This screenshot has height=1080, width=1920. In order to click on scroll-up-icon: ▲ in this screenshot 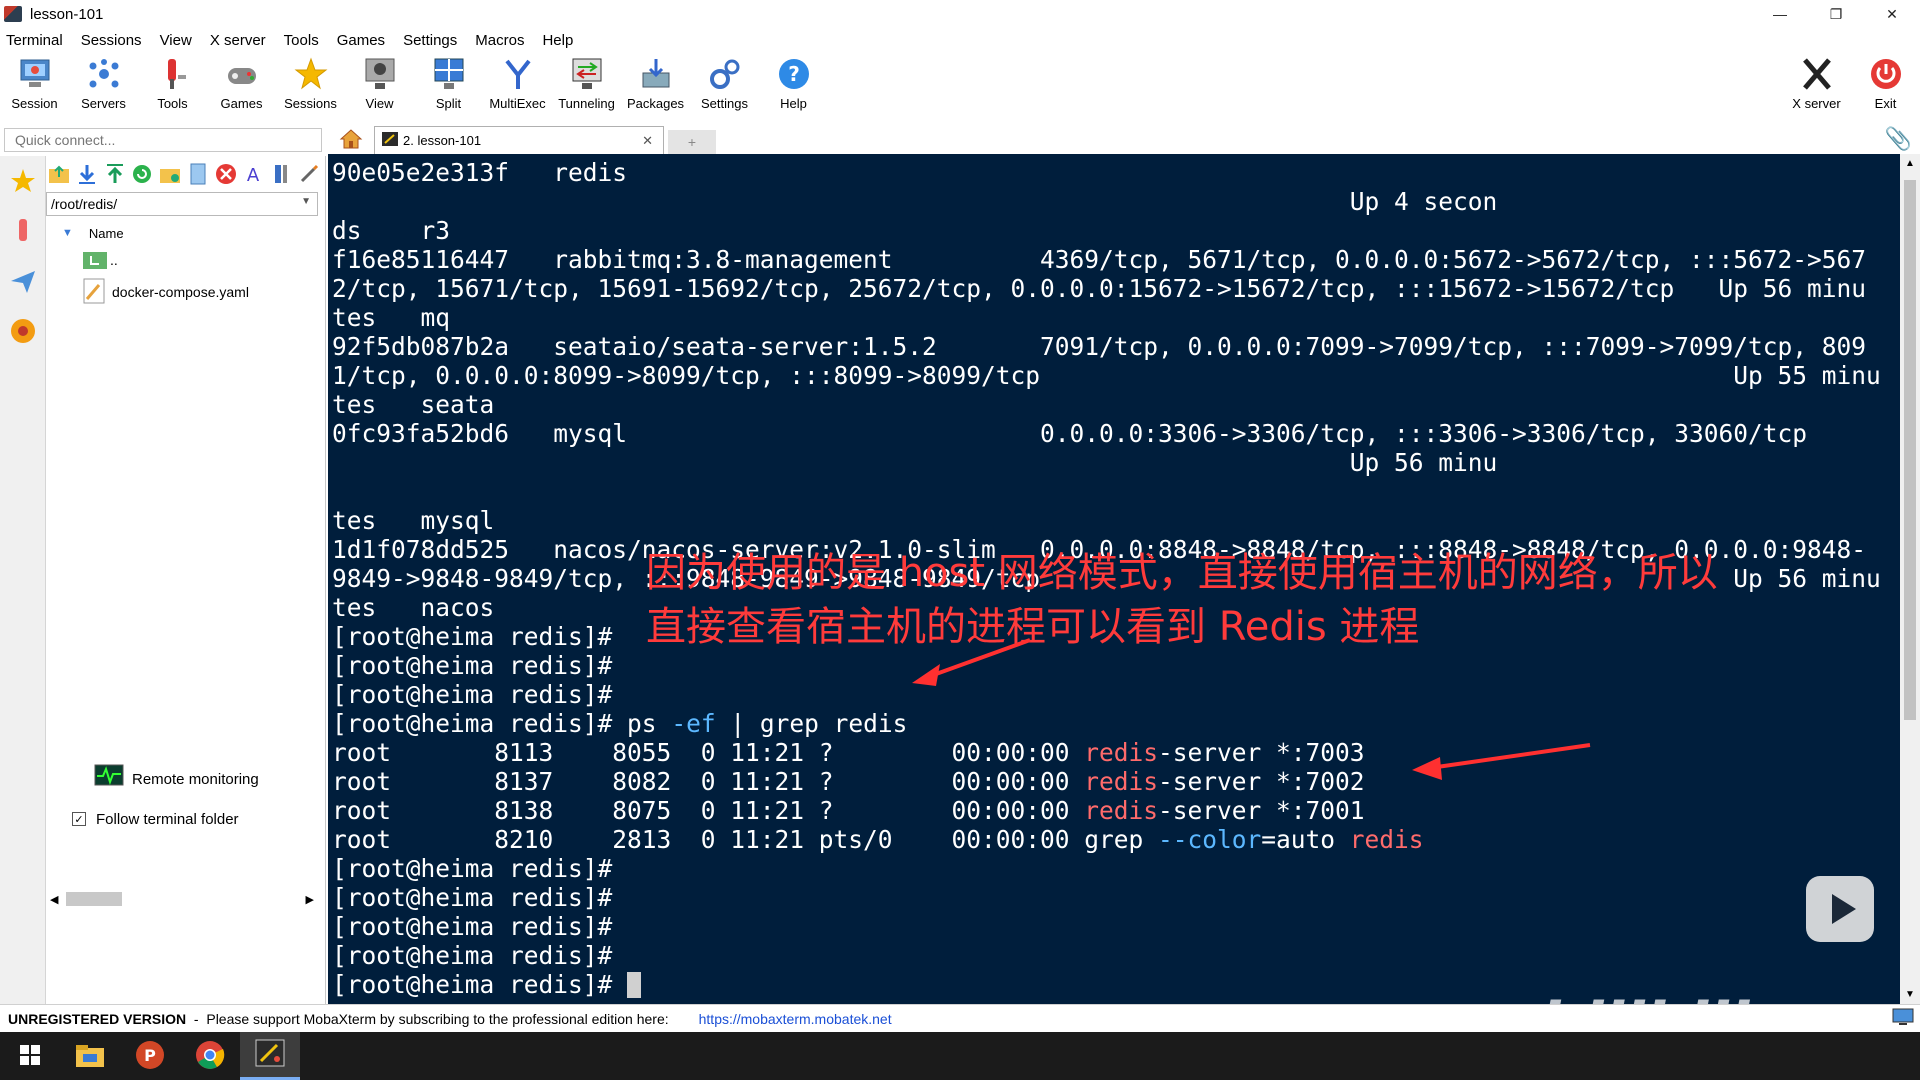, I will do `click(1910, 163)`.